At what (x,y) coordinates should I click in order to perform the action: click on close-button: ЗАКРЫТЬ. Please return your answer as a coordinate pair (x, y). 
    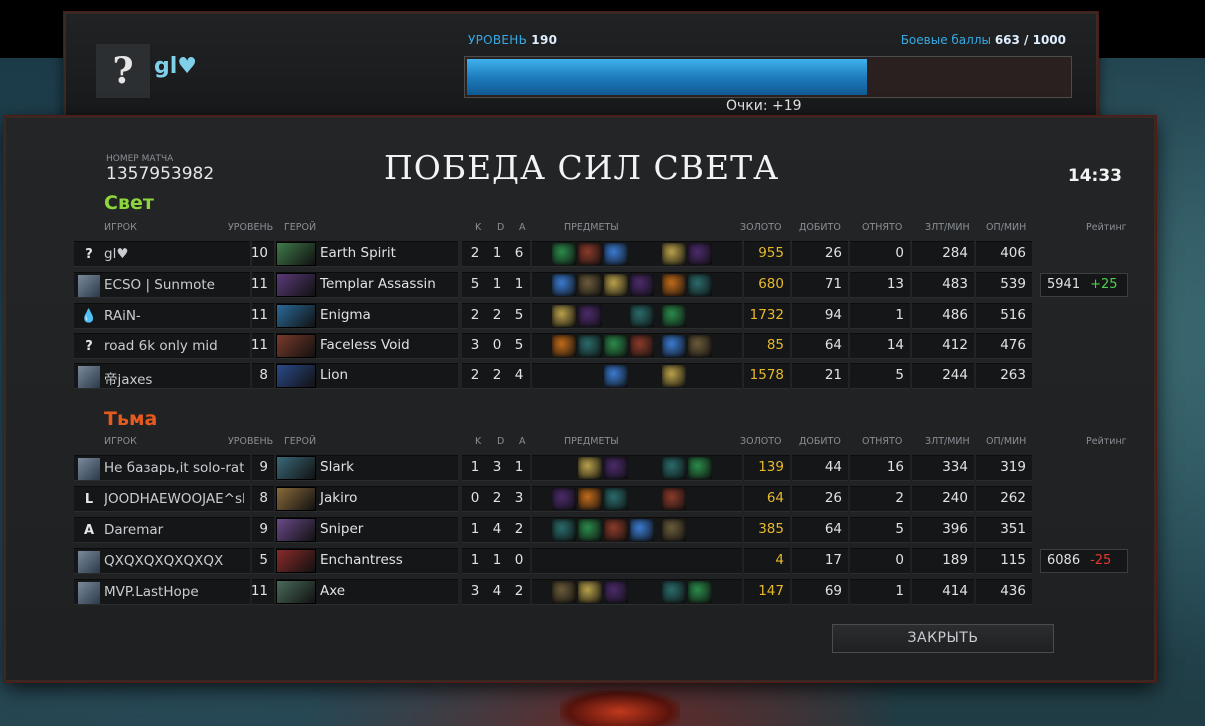
    Looking at the image, I should click on (943, 638).